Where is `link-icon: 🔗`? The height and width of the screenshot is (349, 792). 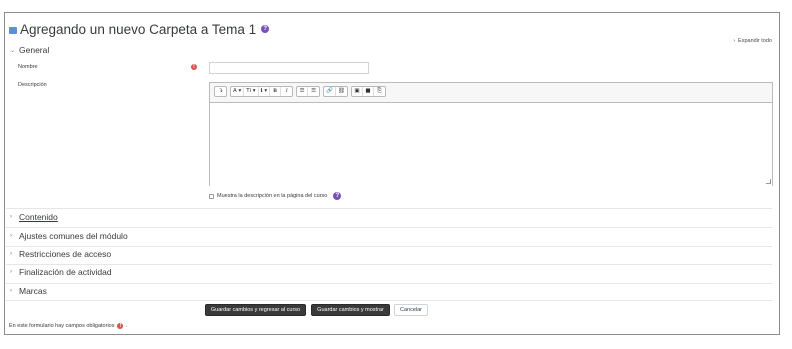
link-icon: 🔗 is located at coordinates (330, 91).